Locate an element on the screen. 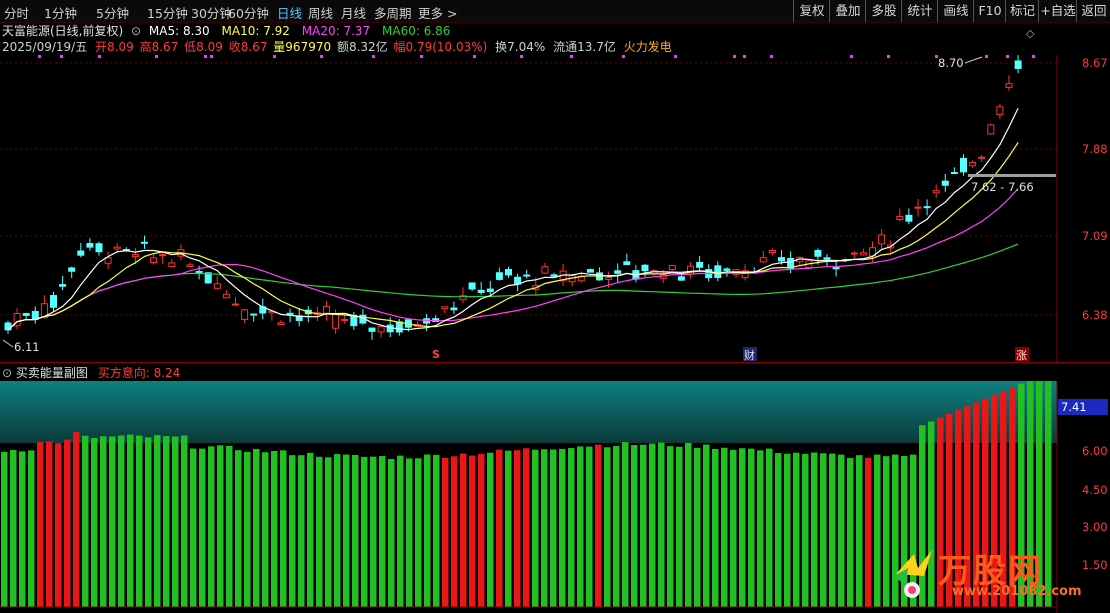  period-tab-fenshi: 分时 is located at coordinates (16, 12).